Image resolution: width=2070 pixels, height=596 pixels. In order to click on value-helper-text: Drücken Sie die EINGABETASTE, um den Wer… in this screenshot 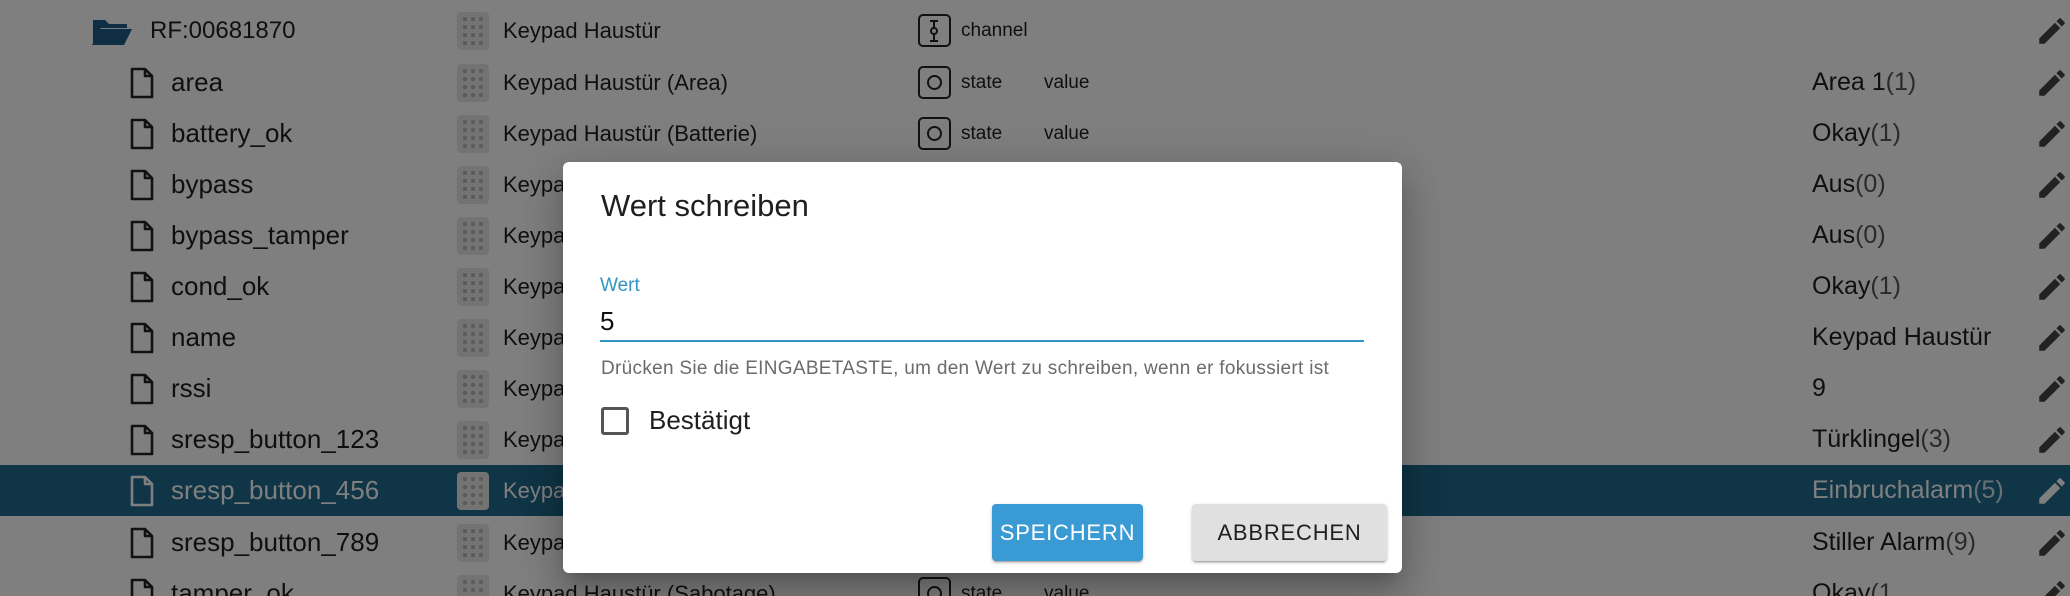, I will do `click(965, 368)`.